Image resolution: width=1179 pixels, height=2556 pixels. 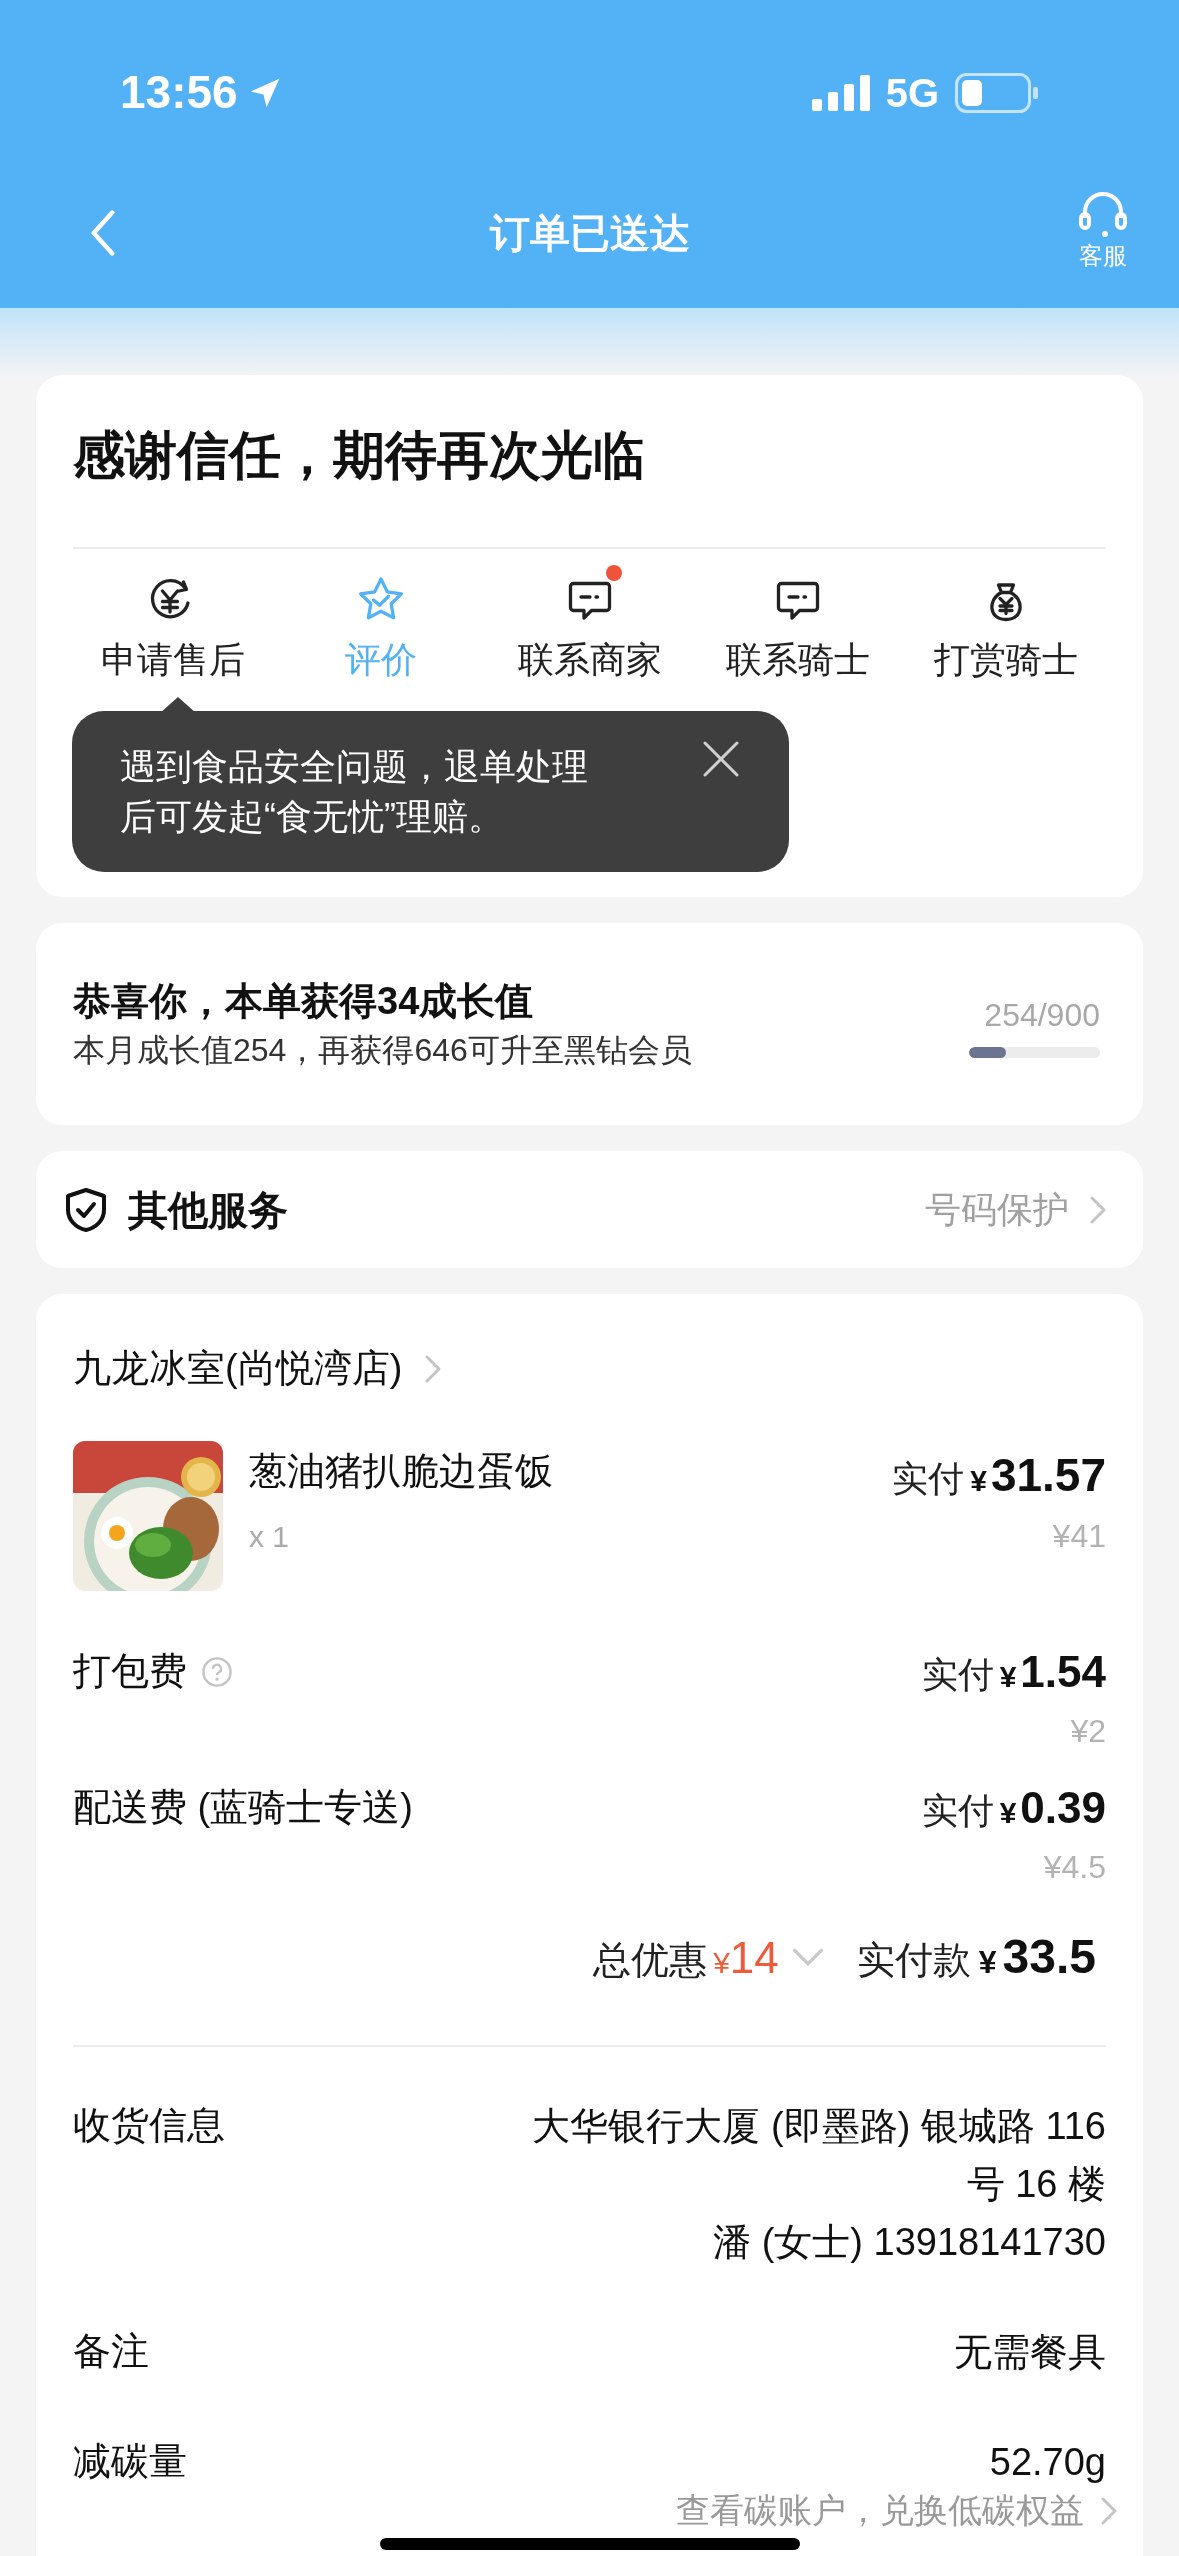 What do you see at coordinates (1042, 1015) in the screenshot?
I see `growth-progress-text: 254/900` at bounding box center [1042, 1015].